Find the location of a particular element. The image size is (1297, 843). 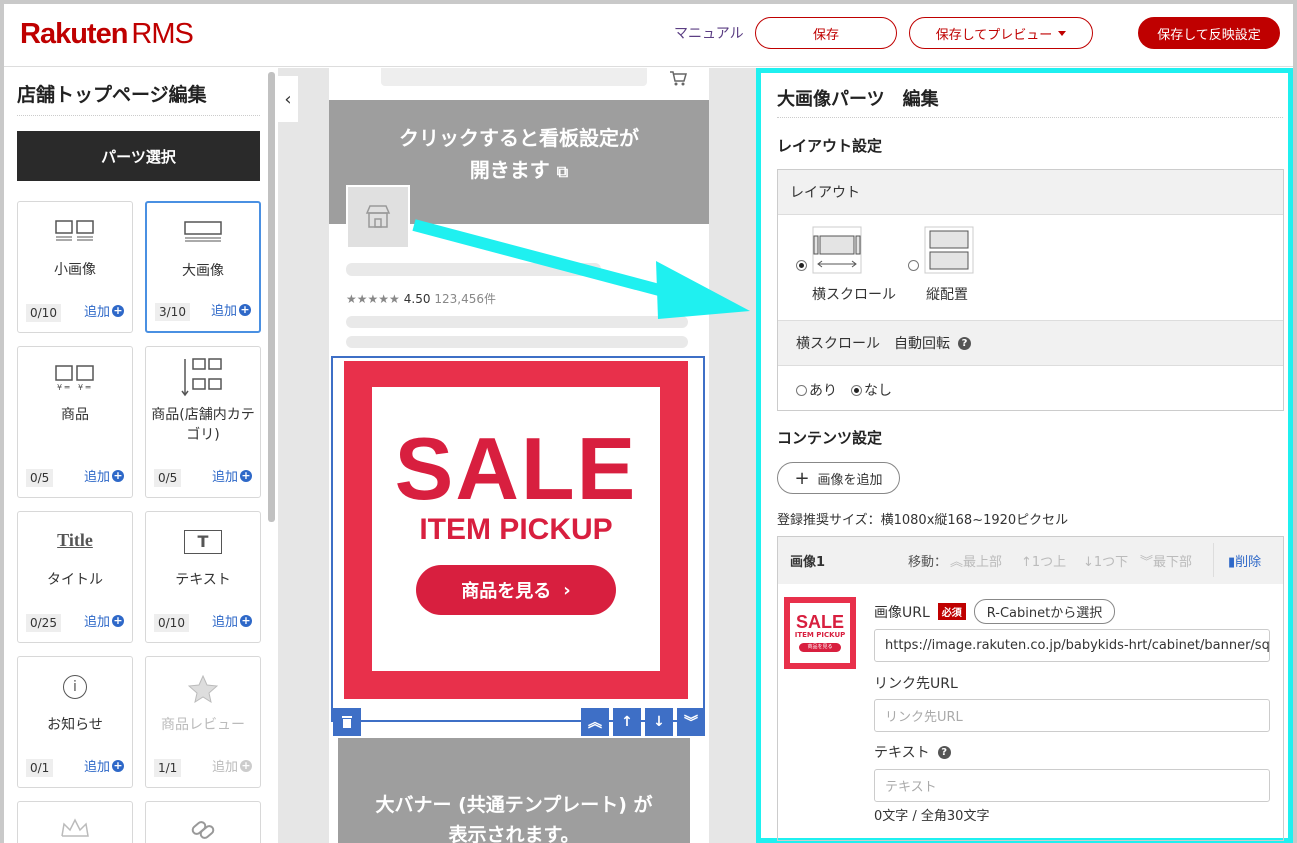

save-preview-button: 保存してプレビュー is located at coordinates (1001, 33).